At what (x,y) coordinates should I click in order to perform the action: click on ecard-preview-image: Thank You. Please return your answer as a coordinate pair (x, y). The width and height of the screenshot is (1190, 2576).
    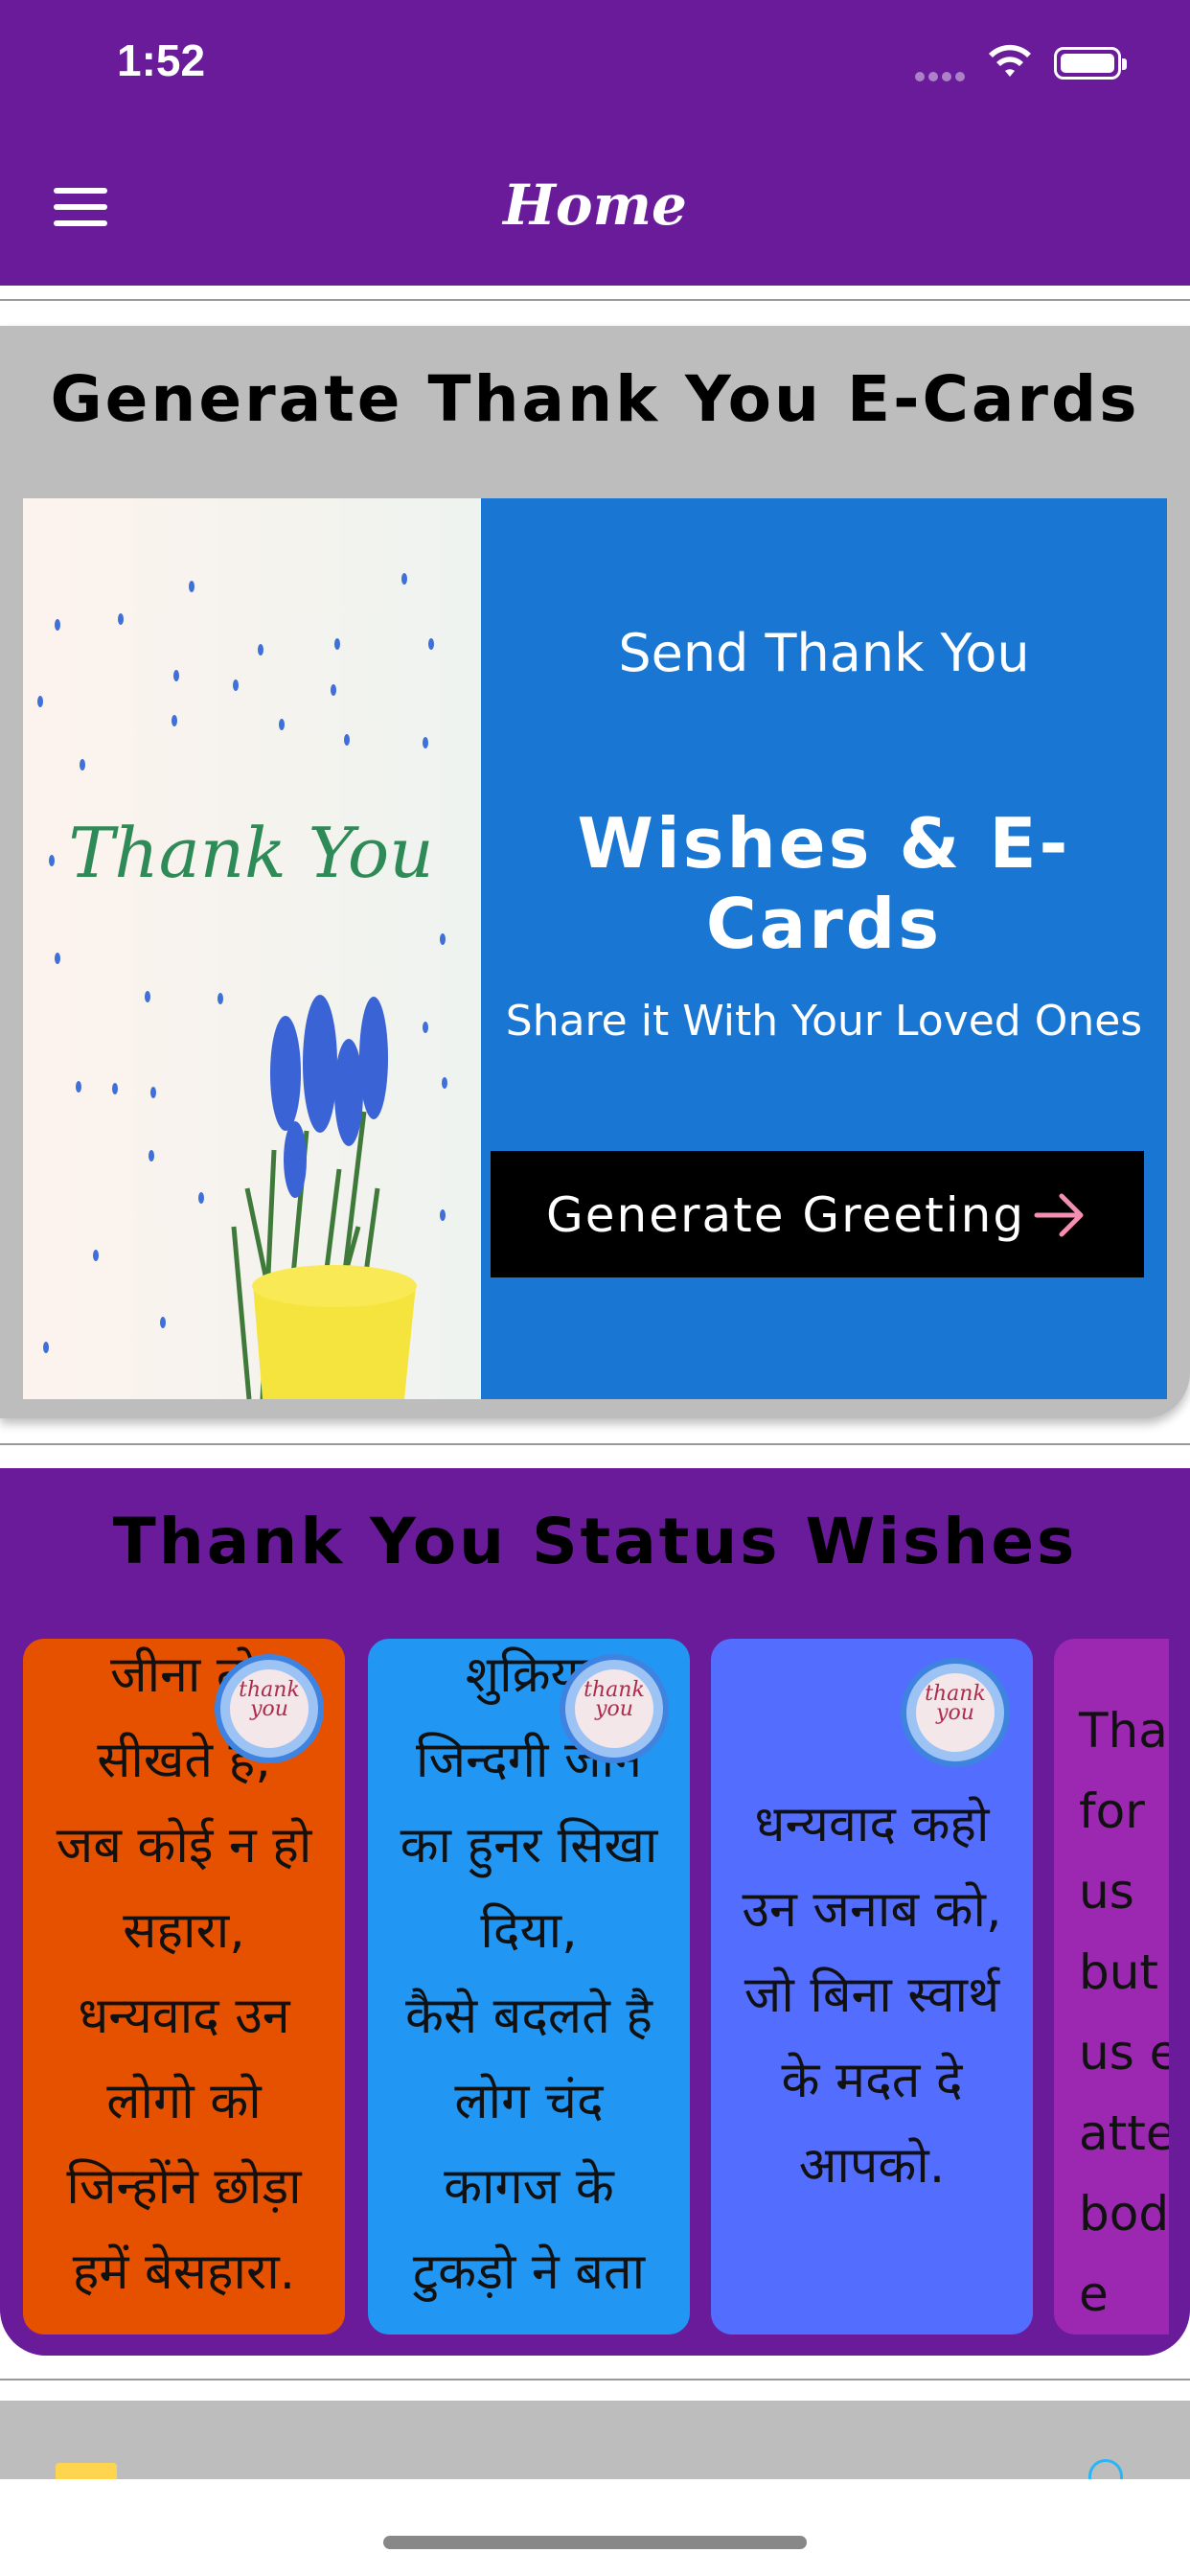
    Looking at the image, I should click on (252, 948).